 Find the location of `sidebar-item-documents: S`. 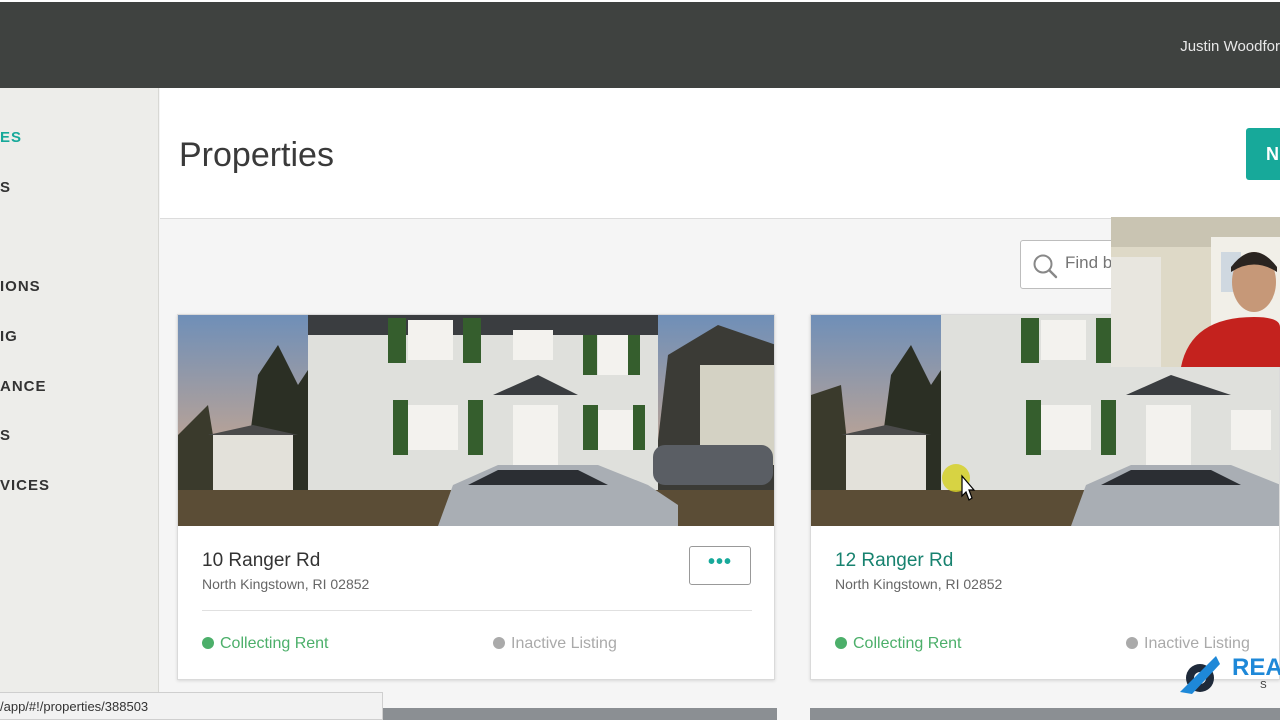

sidebar-item-documents: S is located at coordinates (5, 435).